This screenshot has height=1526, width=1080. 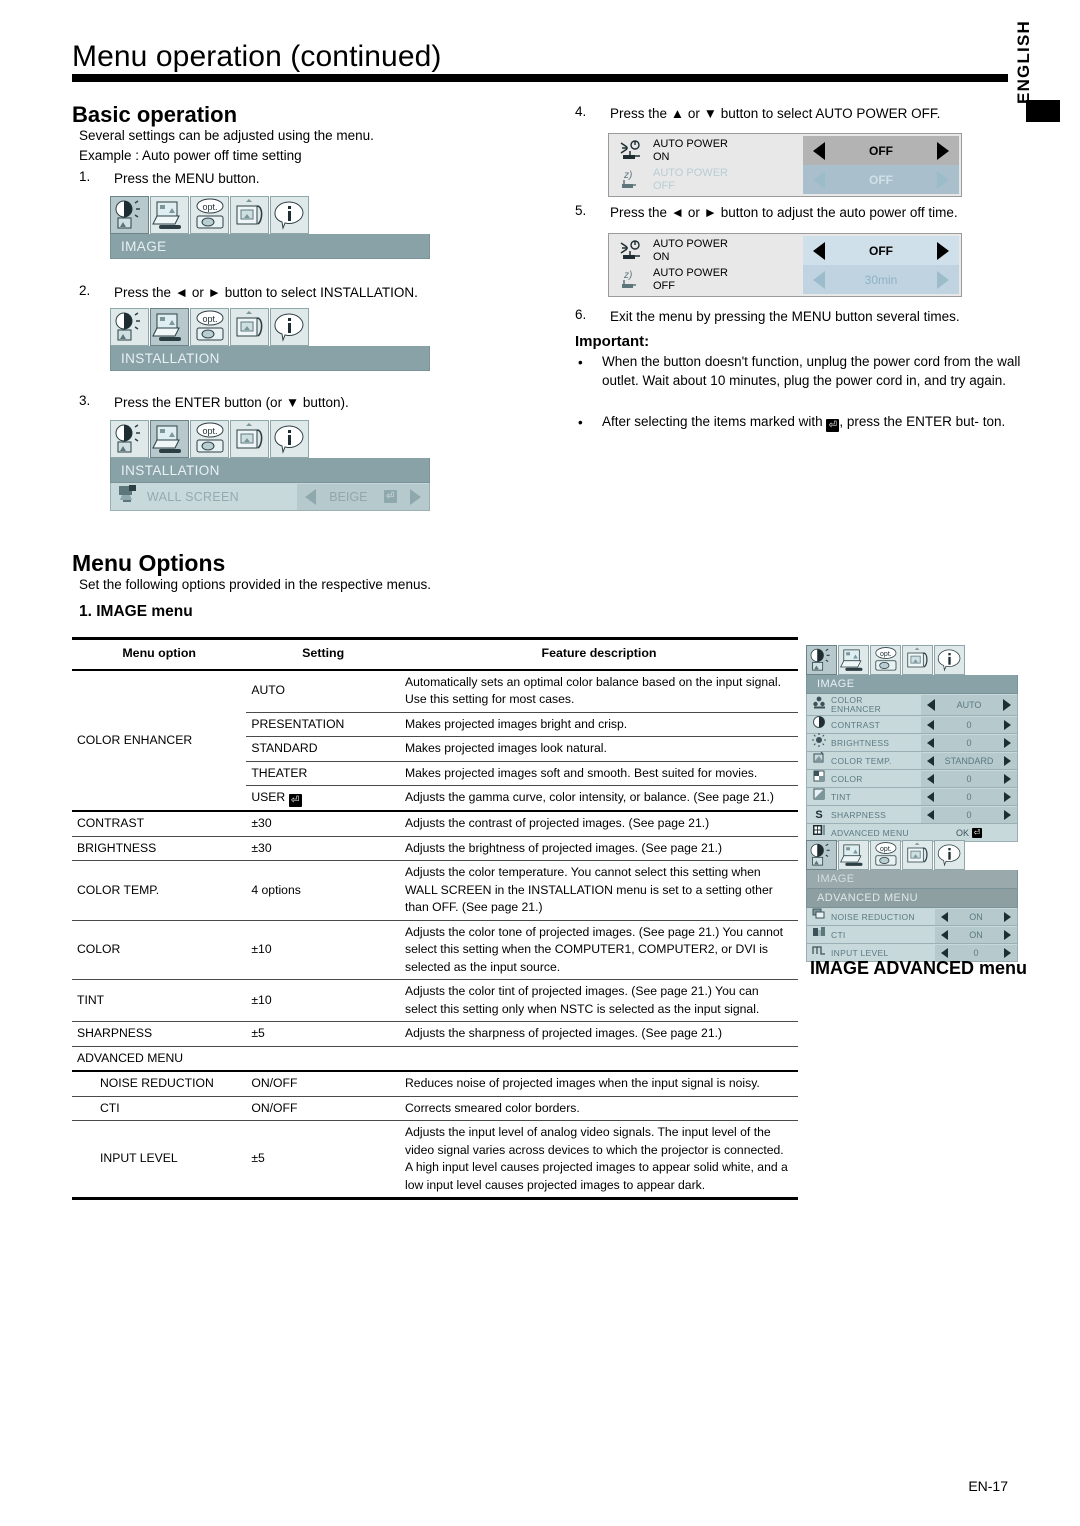 What do you see at coordinates (881, 279) in the screenshot?
I see `auto-power-off-value-control: 30min` at bounding box center [881, 279].